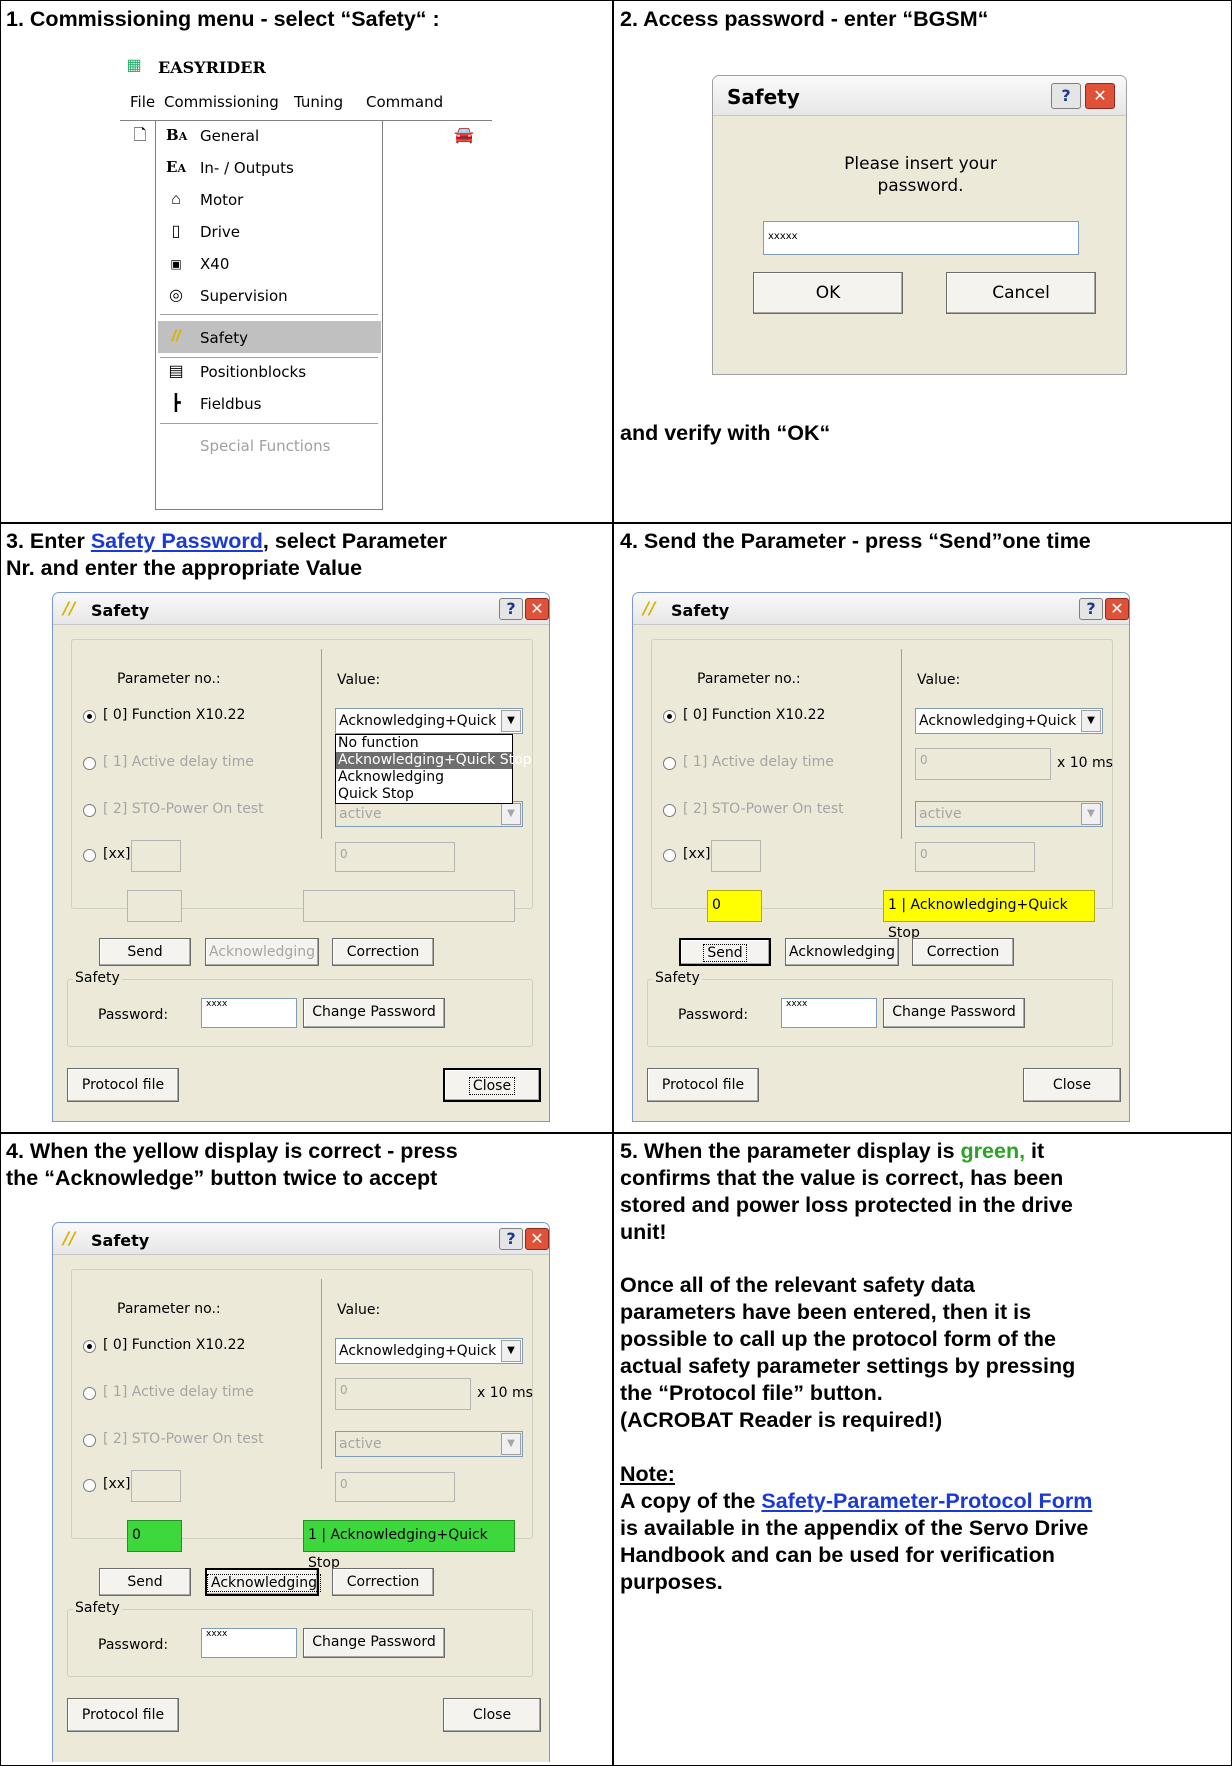  Describe the element at coordinates (921, 238) in the screenshot. I see `password-input: xxxxx` at that location.